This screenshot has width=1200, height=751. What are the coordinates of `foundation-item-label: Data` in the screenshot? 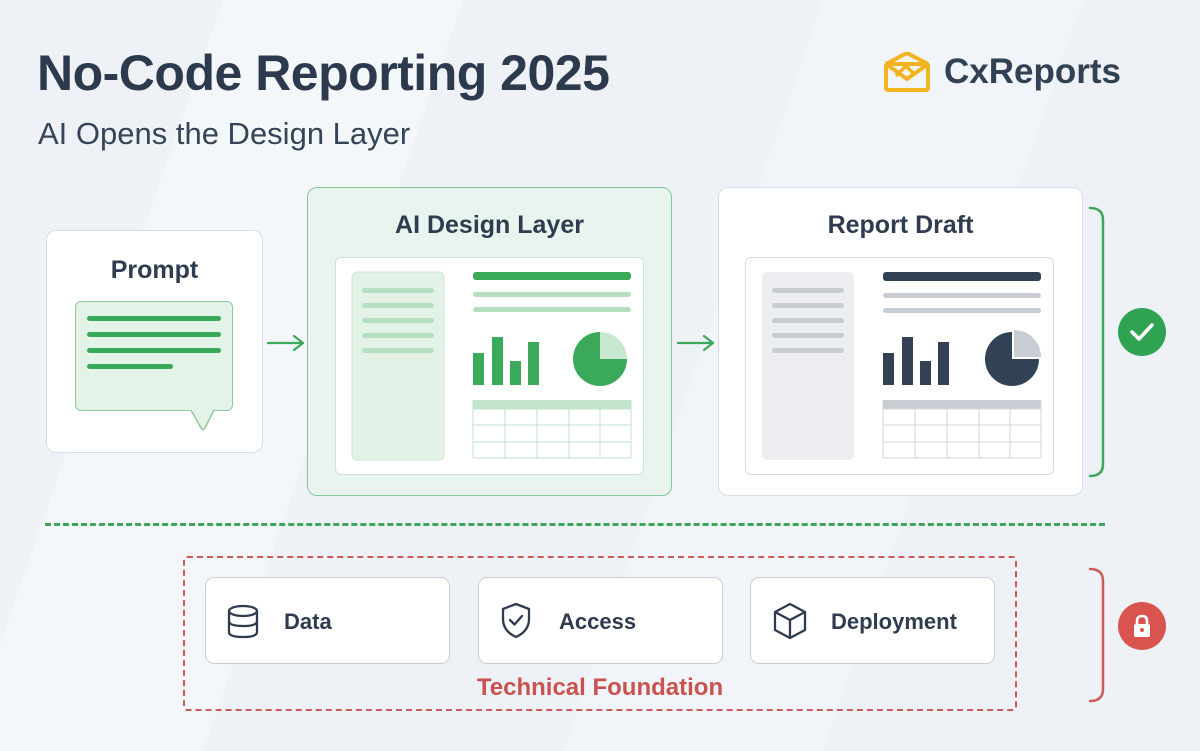 It's located at (308, 621).